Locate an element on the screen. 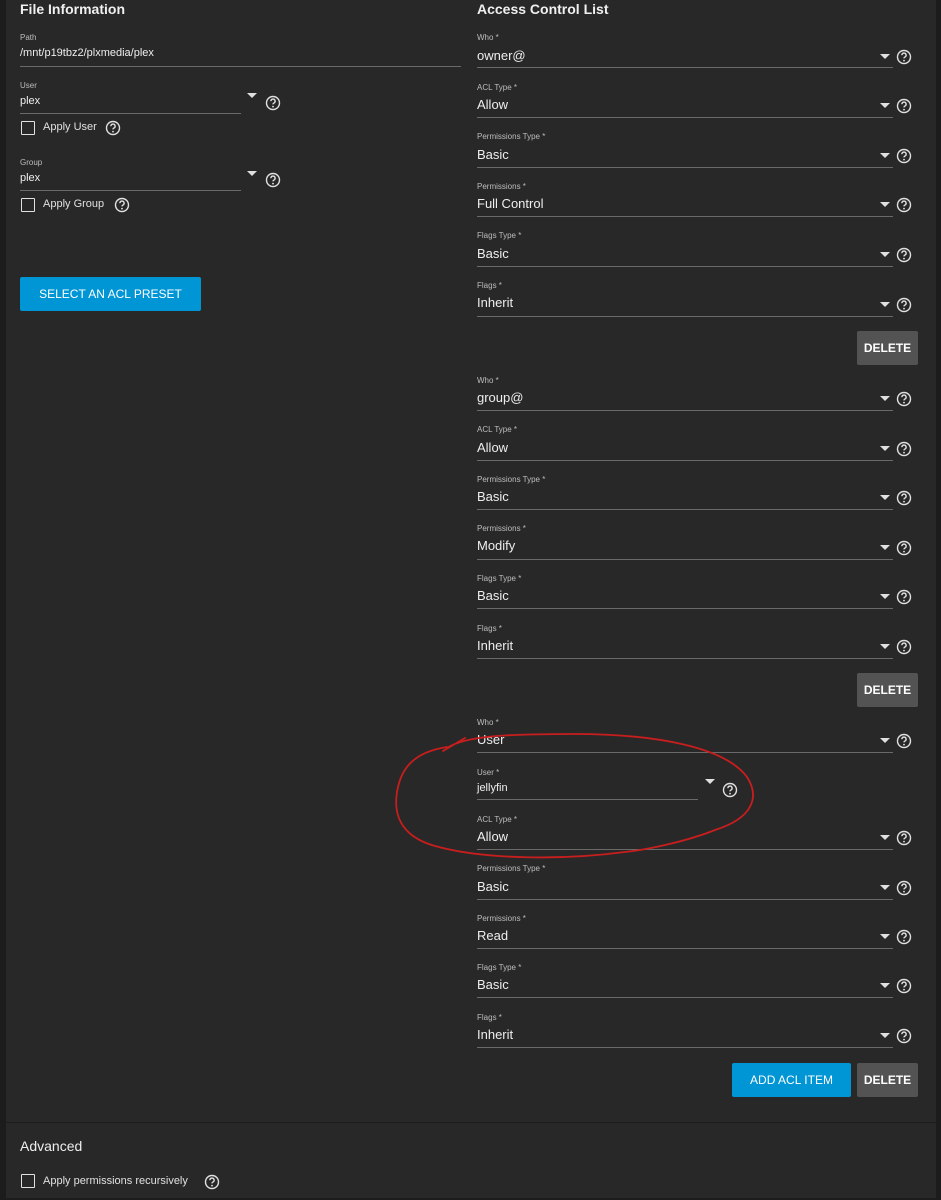 Image resolution: width=941 pixels, height=1200 pixels. acl-title: Access Control List is located at coordinates (543, 9).